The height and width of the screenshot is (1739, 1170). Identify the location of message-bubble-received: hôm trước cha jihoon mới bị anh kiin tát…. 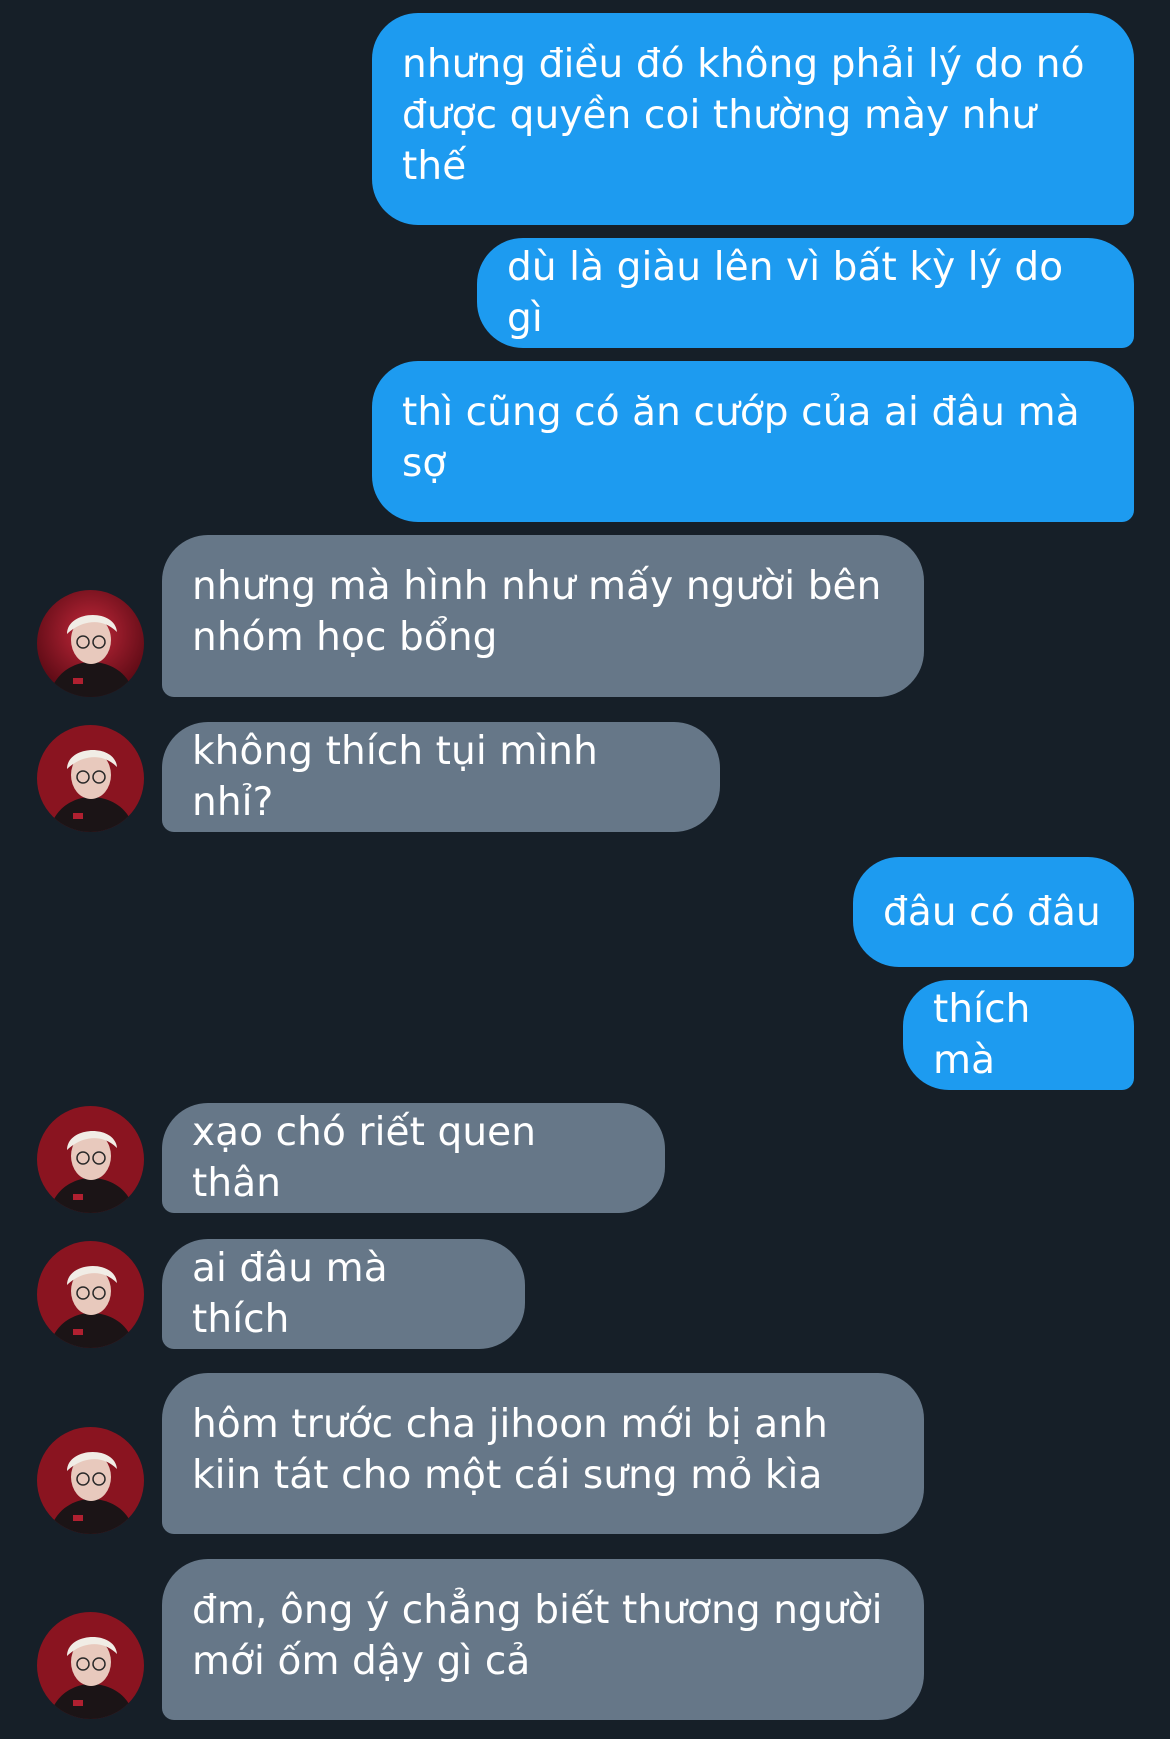
(543, 1453).